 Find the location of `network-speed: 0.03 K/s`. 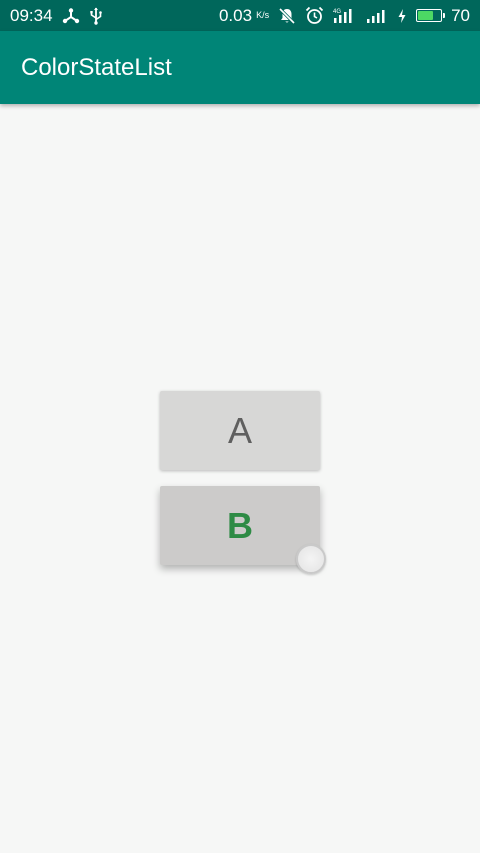

network-speed: 0.03 K/s is located at coordinates (244, 16).